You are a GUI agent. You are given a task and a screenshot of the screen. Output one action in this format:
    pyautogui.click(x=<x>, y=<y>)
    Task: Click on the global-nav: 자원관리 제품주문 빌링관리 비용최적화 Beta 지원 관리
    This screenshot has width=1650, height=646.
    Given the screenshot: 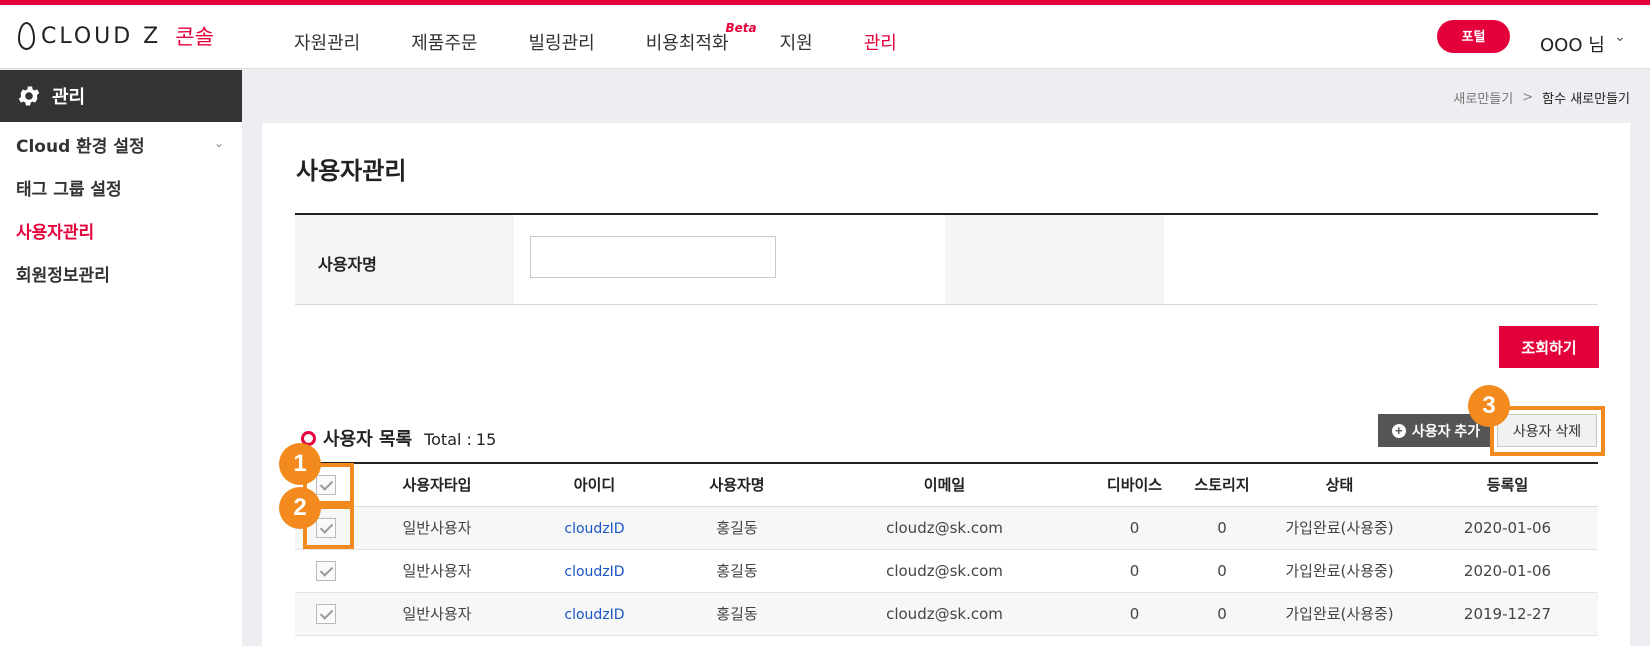 What is the action you would take?
    pyautogui.click(x=595, y=38)
    